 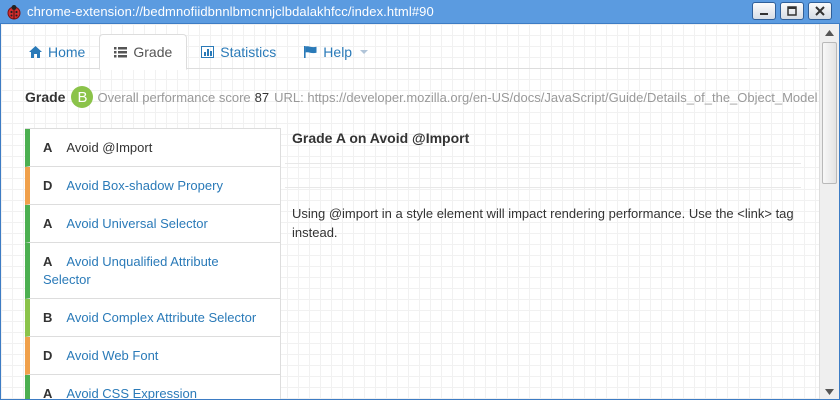 What do you see at coordinates (35, 51) in the screenshot?
I see `home-icon` at bounding box center [35, 51].